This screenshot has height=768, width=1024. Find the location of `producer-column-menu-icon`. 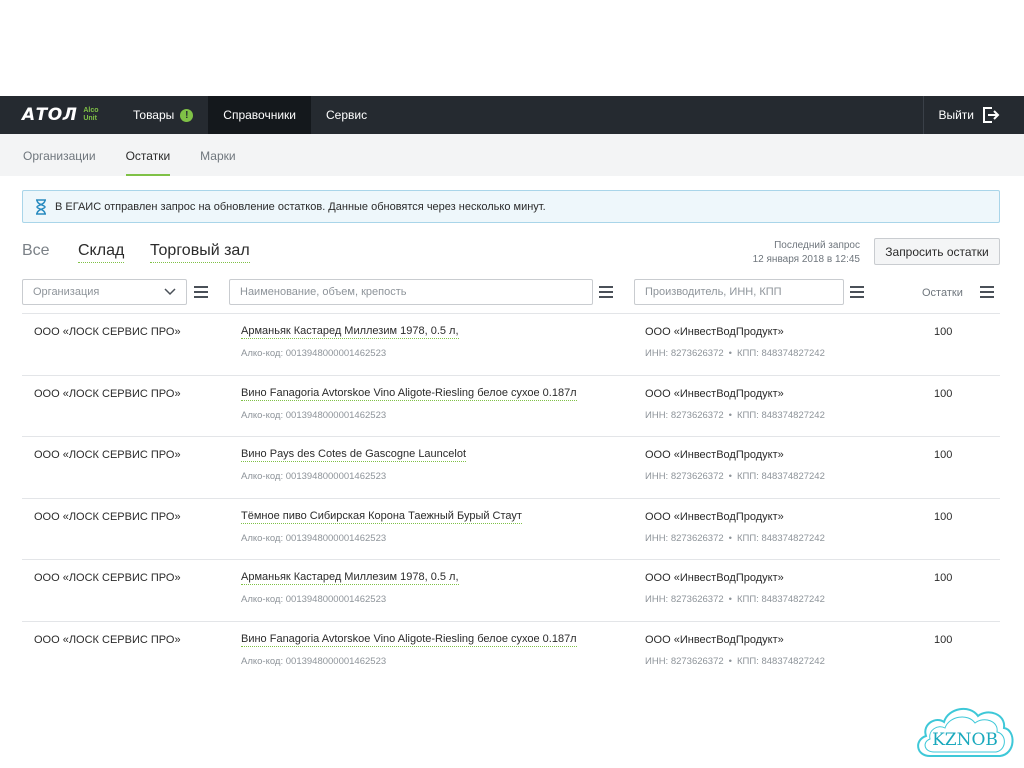

producer-column-menu-icon is located at coordinates (857, 292).